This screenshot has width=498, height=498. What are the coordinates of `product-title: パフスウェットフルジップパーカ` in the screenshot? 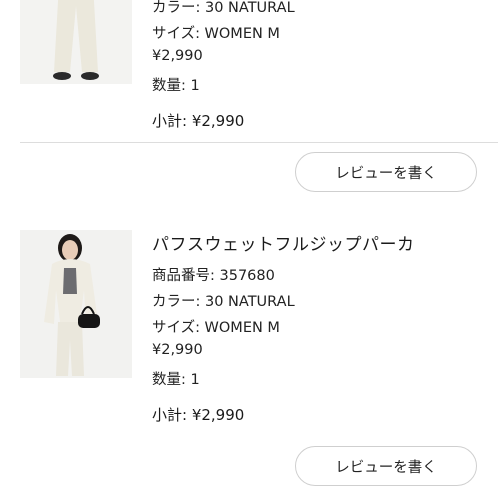 It's located at (283, 242).